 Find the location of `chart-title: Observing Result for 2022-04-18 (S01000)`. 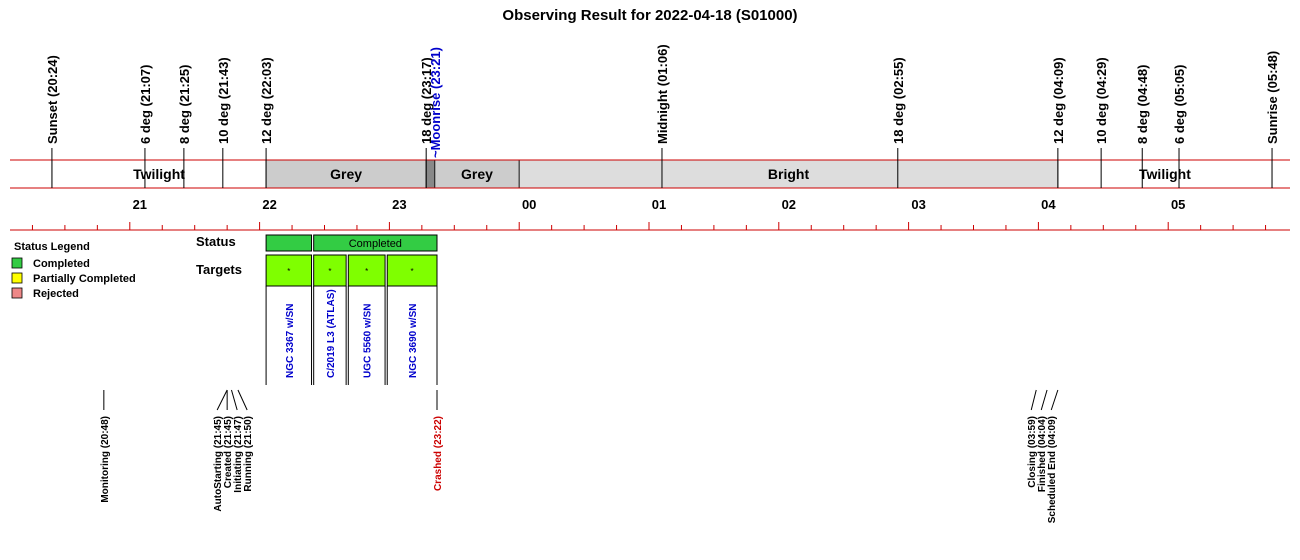

chart-title: Observing Result for 2022-04-18 (S01000) is located at coordinates (649, 15).